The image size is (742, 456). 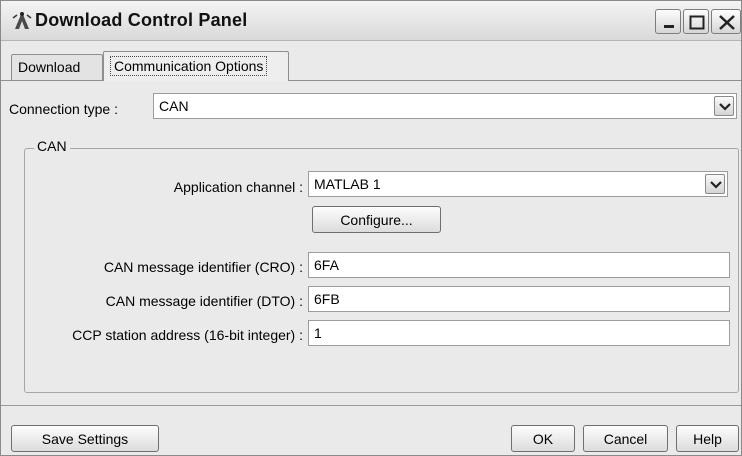 I want to click on tab-download: Download, so click(x=57, y=67).